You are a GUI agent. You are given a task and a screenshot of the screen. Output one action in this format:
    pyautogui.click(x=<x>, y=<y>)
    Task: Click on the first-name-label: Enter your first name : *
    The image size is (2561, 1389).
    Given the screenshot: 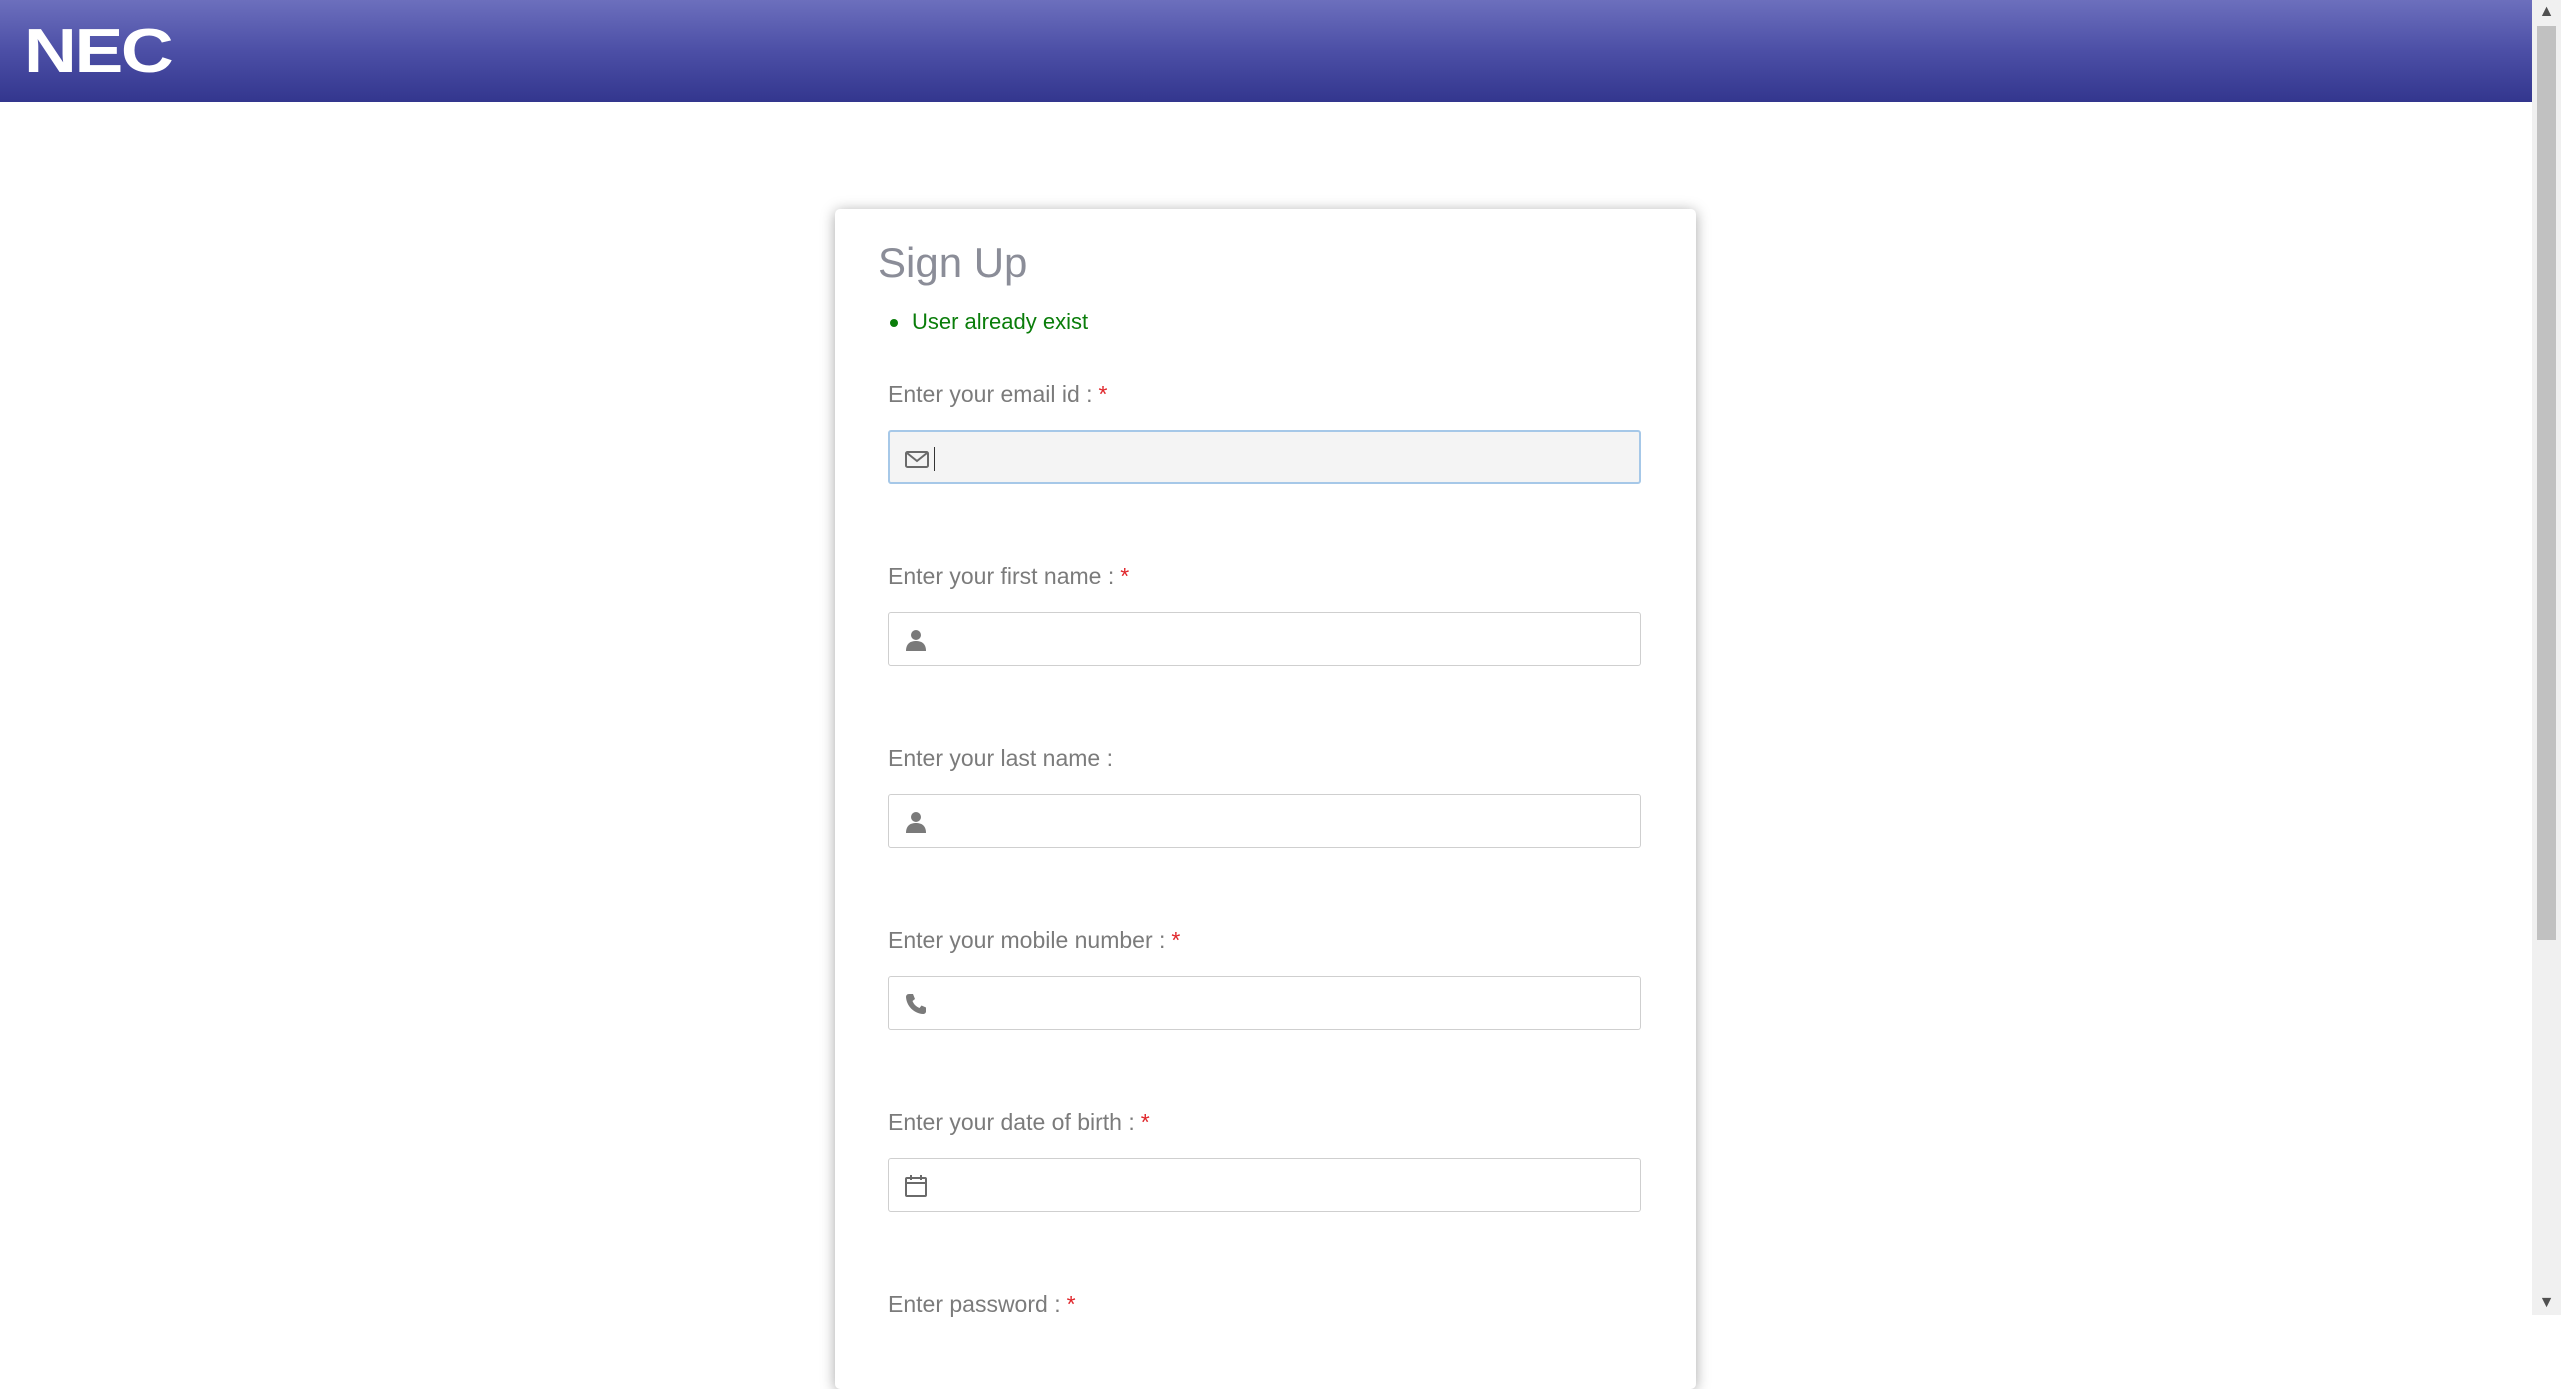 What is the action you would take?
    pyautogui.click(x=1008, y=576)
    